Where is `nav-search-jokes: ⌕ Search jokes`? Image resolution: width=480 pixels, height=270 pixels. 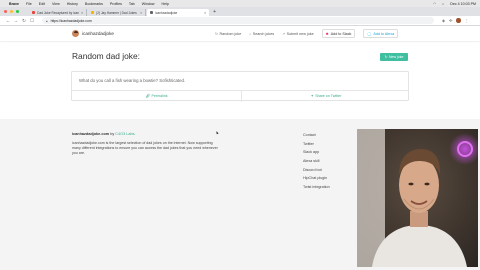
nav-search-jokes: ⌕ Search jokes is located at coordinates (261, 34).